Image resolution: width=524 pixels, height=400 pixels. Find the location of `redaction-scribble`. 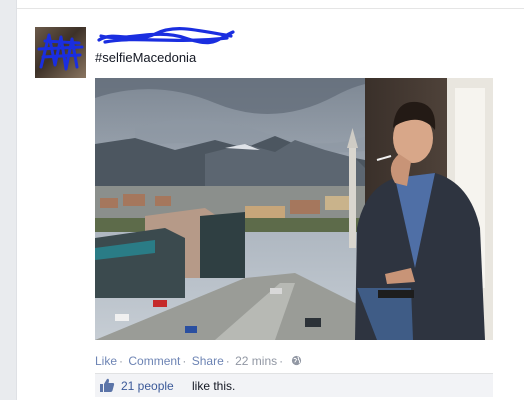

redaction-scribble is located at coordinates (60, 52).